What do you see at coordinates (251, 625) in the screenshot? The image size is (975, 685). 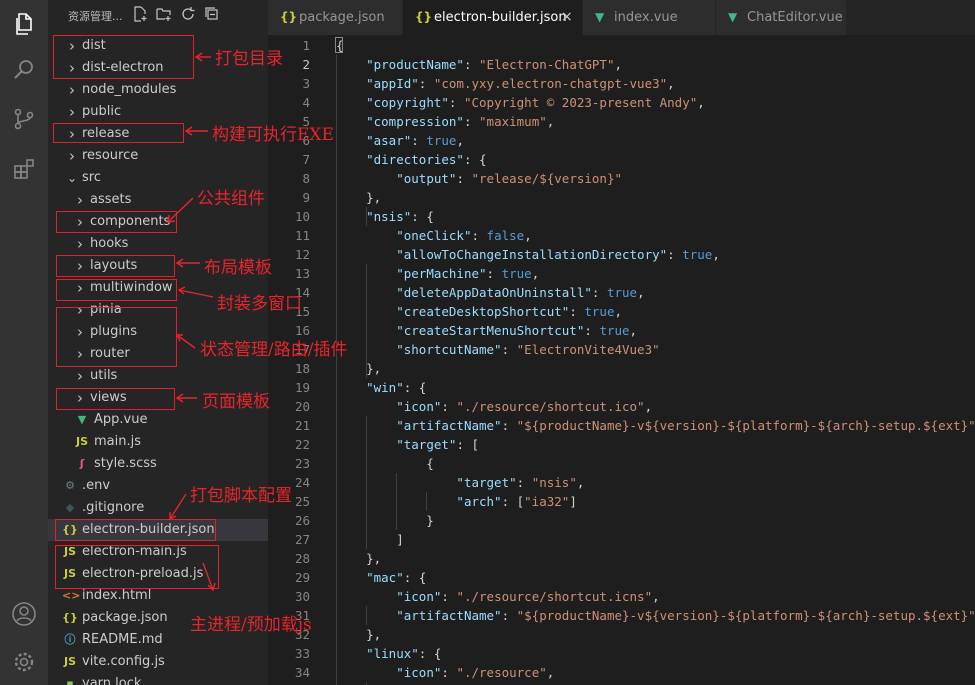 I see `annotation-note: 主进程/预加载js` at bounding box center [251, 625].